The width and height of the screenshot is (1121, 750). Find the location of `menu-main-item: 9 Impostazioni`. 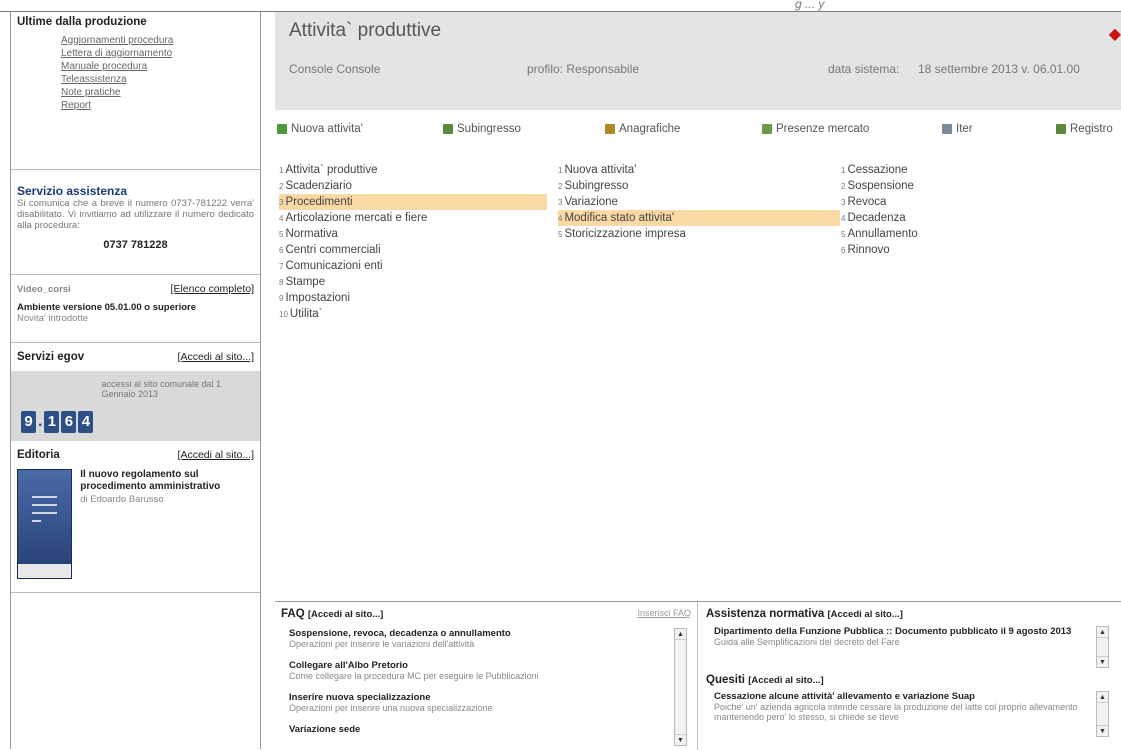

menu-main-item: 9 Impostazioni is located at coordinates (413, 298).